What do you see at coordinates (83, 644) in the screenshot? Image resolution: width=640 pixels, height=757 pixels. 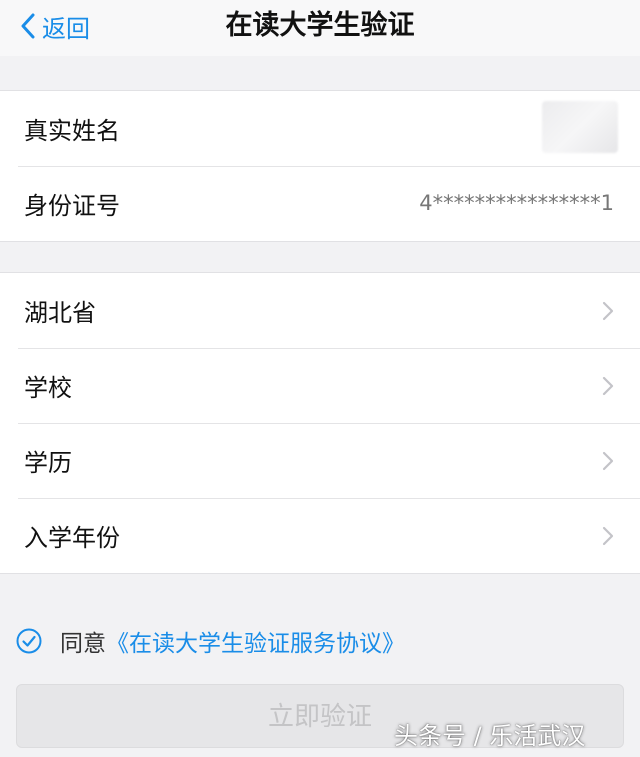 I see `agree-text: 同意` at bounding box center [83, 644].